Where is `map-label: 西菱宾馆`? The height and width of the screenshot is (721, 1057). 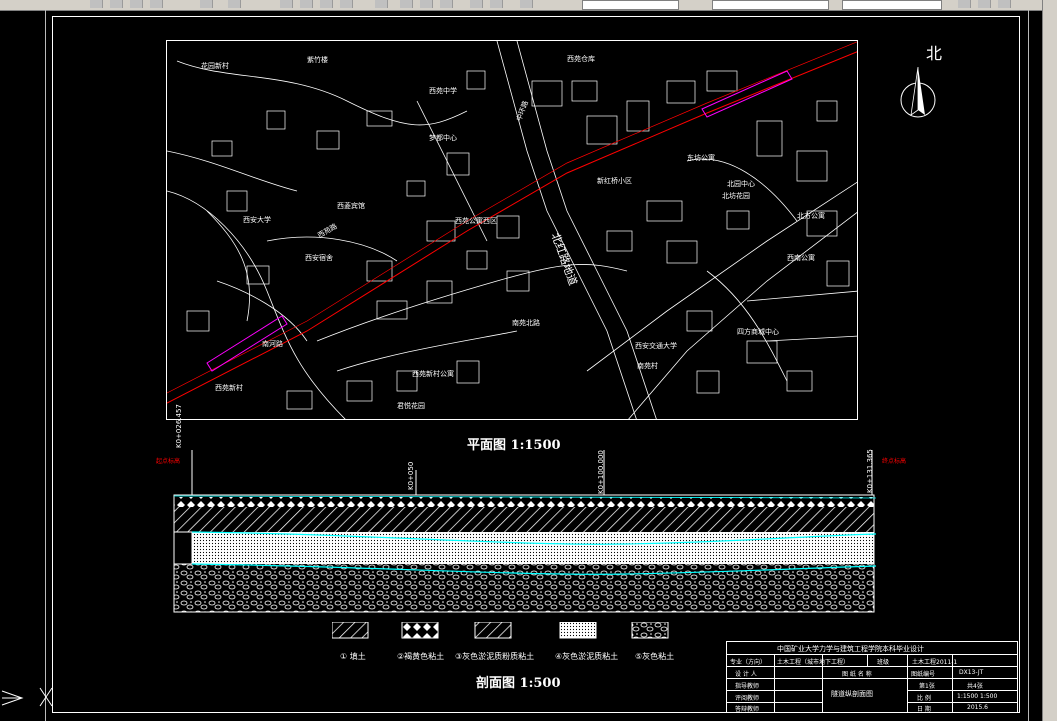
map-label: 西菱宾馆 is located at coordinates (351, 206).